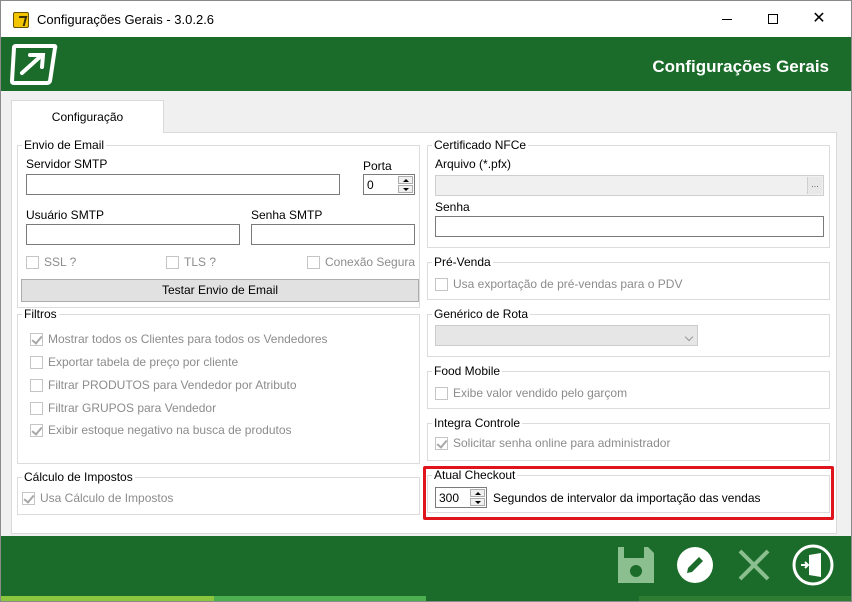 The image size is (852, 602). I want to click on logo-icon, so click(34, 64).